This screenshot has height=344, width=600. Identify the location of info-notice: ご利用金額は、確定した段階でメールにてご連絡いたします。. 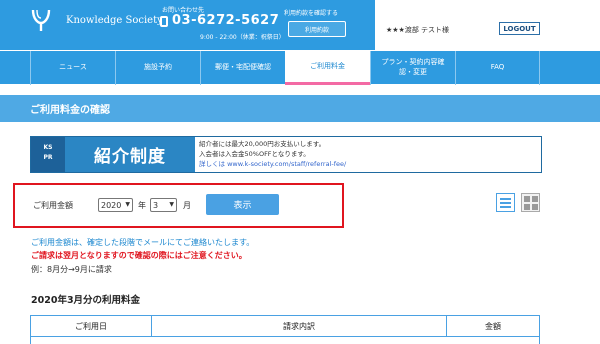
(143, 242).